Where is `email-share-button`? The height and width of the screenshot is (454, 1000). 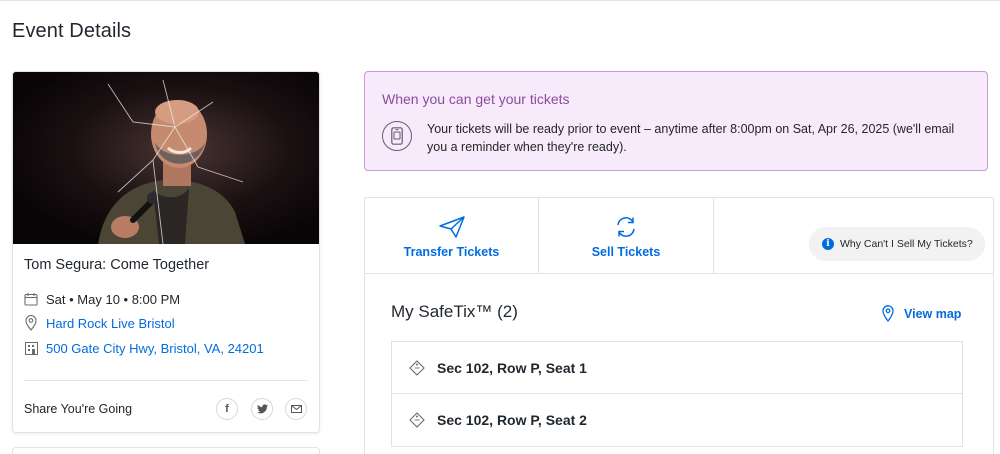
email-share-button is located at coordinates (296, 409).